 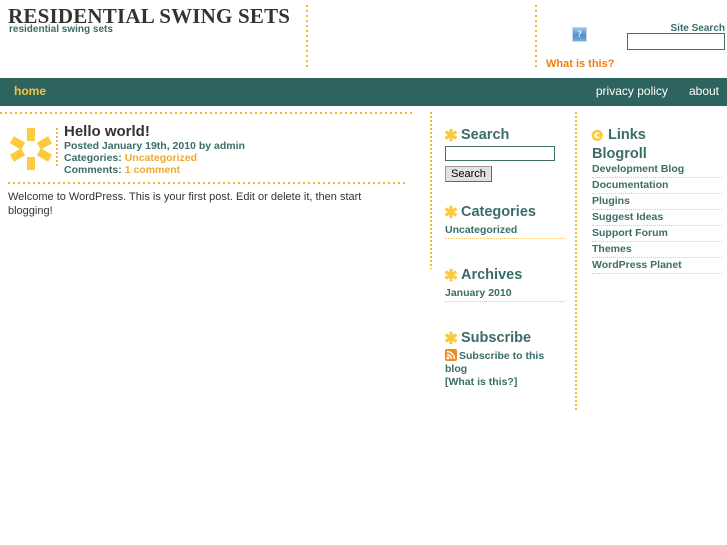 What do you see at coordinates (107, 131) in the screenshot?
I see `post-title: Hello world!` at bounding box center [107, 131].